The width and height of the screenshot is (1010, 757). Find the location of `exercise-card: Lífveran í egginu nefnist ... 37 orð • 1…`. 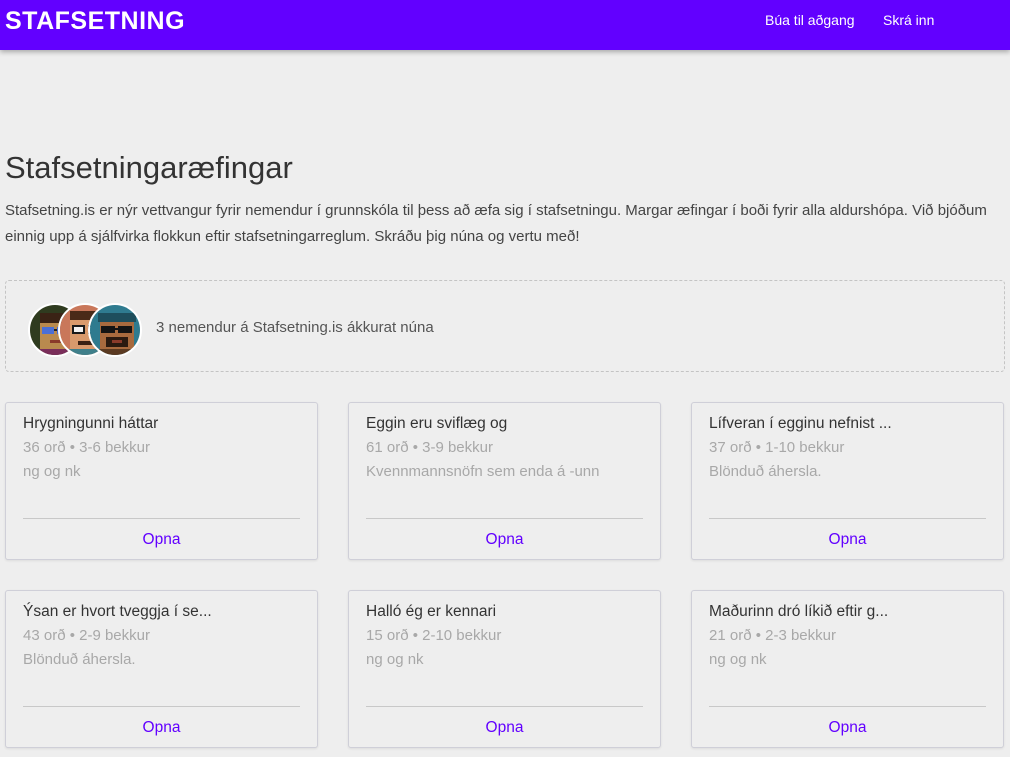

exercise-card: Lífveran í egginu nefnist ... 37 orð • 1… is located at coordinates (847, 481).